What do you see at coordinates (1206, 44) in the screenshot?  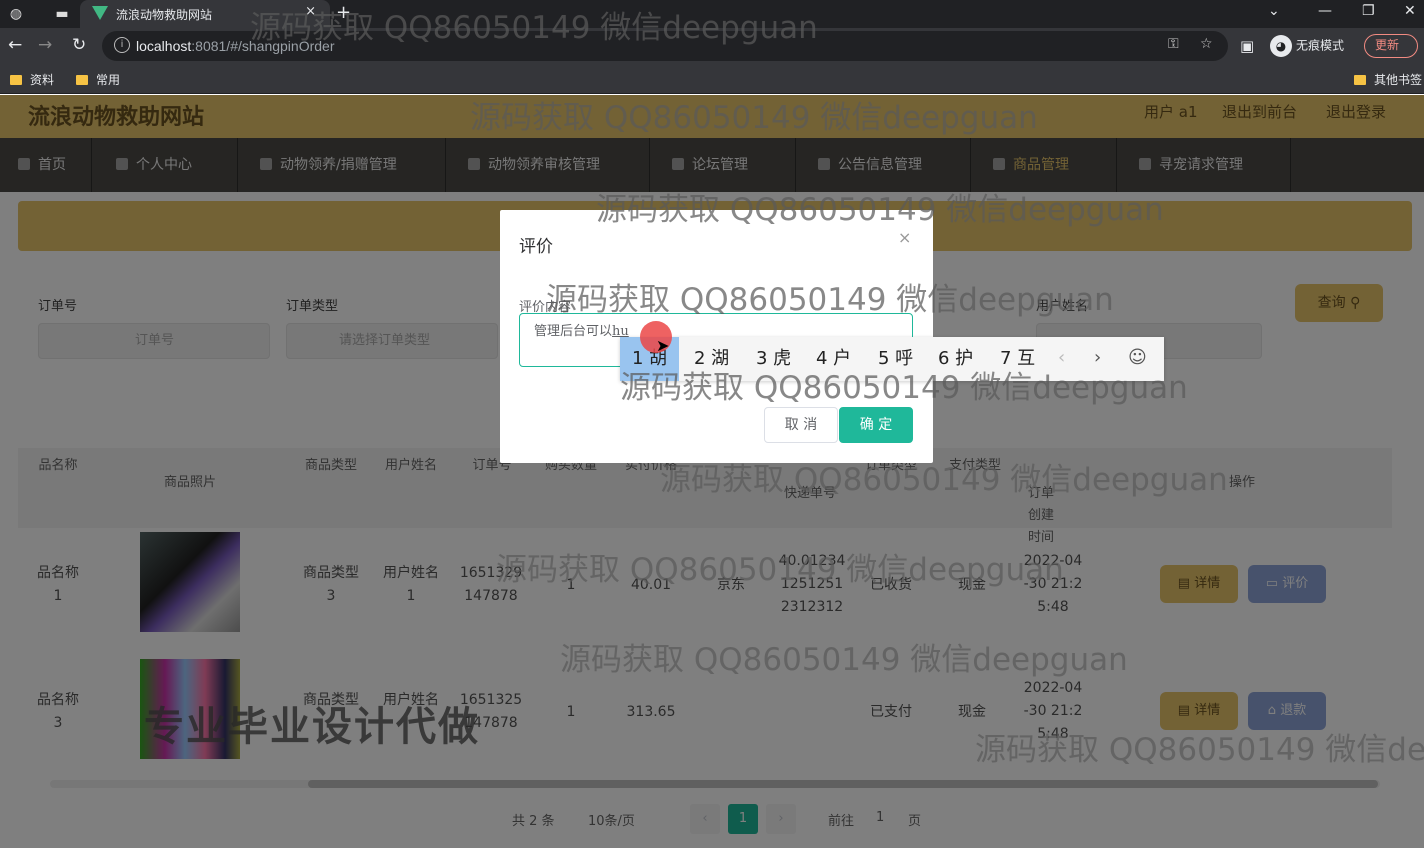 I see `bookmark-star-icon: ☆` at bounding box center [1206, 44].